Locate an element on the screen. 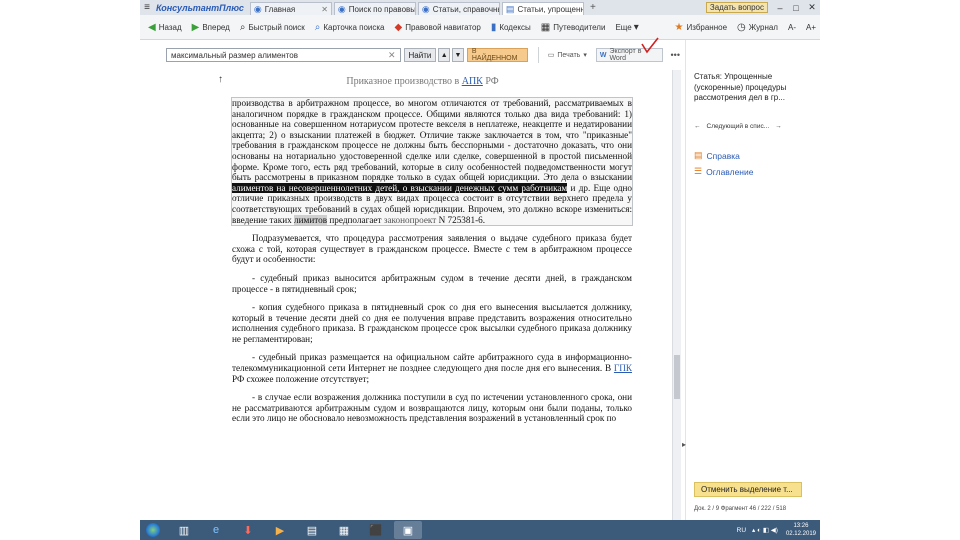  clear-icon: ✕ is located at coordinates (392, 55).